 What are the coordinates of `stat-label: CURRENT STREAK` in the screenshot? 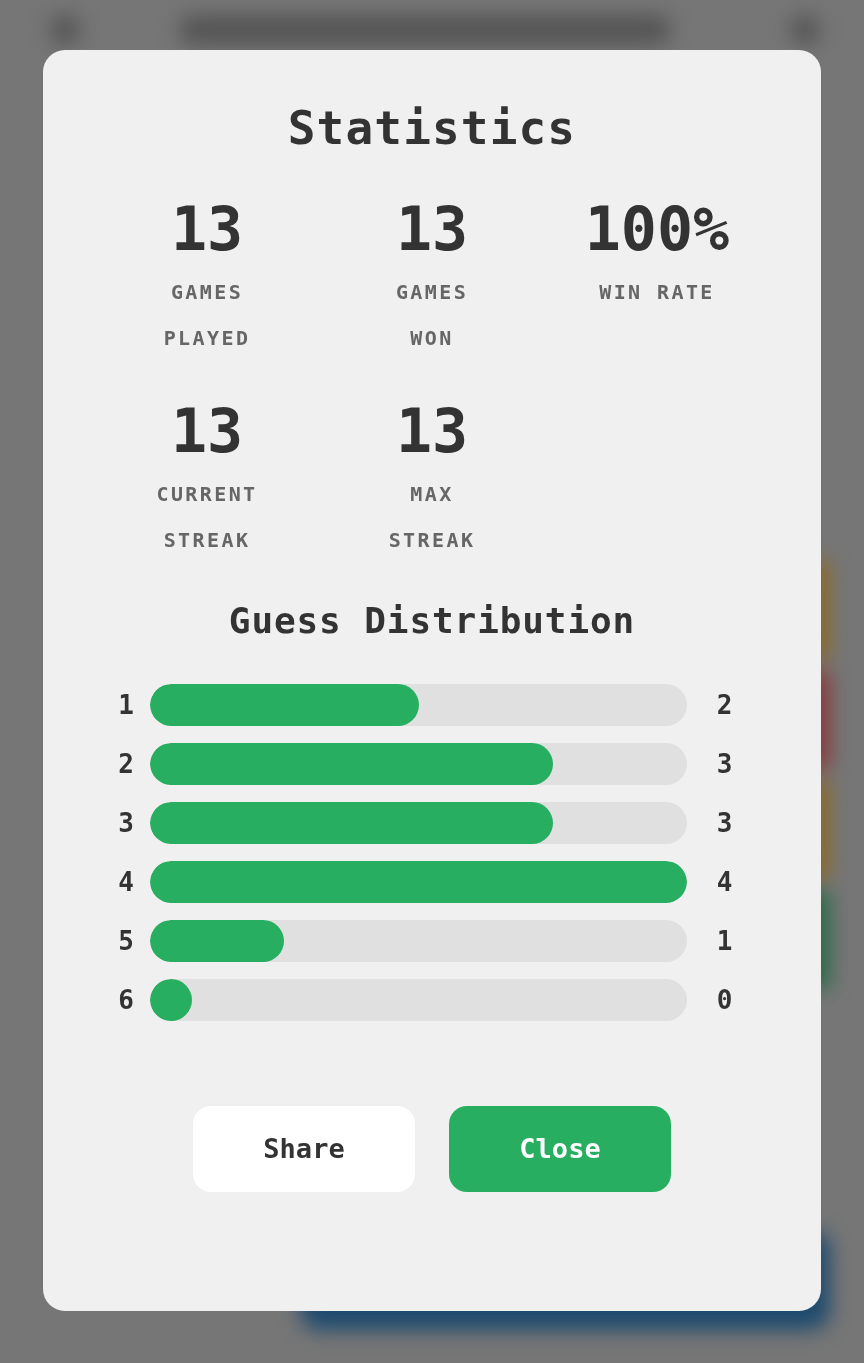 It's located at (207, 517).